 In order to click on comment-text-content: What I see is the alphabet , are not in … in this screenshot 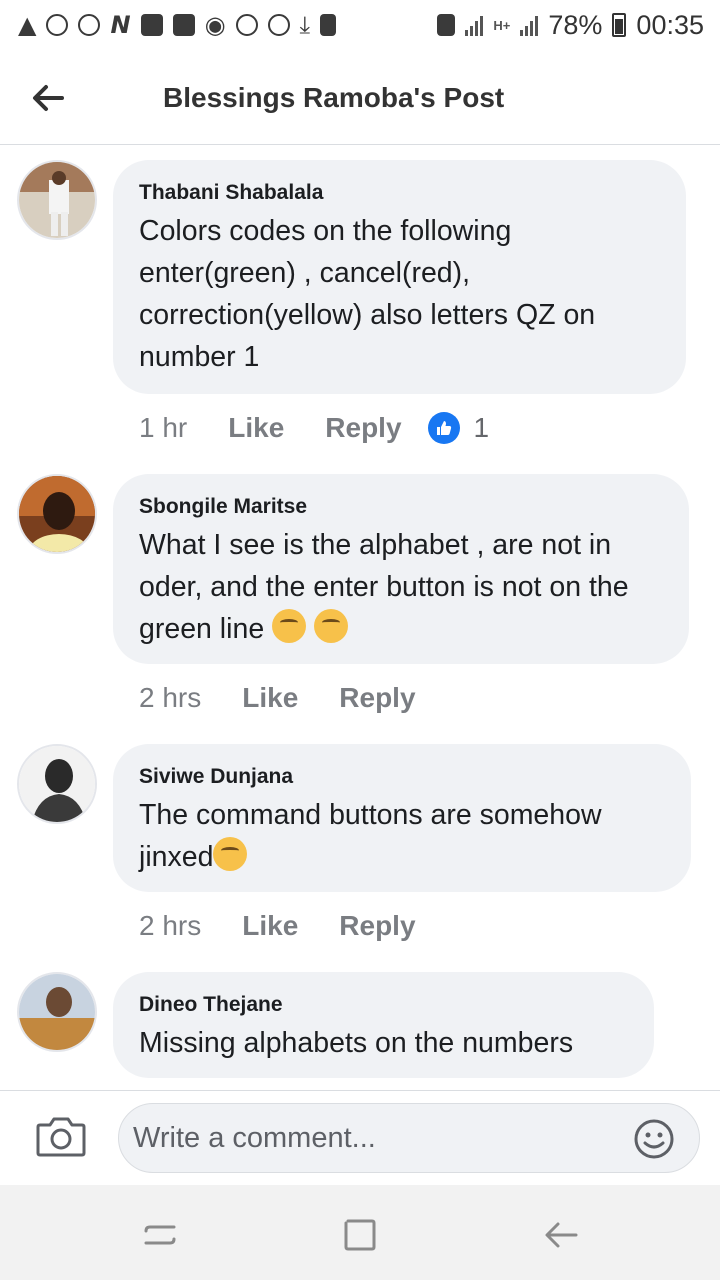, I will do `click(384, 587)`.